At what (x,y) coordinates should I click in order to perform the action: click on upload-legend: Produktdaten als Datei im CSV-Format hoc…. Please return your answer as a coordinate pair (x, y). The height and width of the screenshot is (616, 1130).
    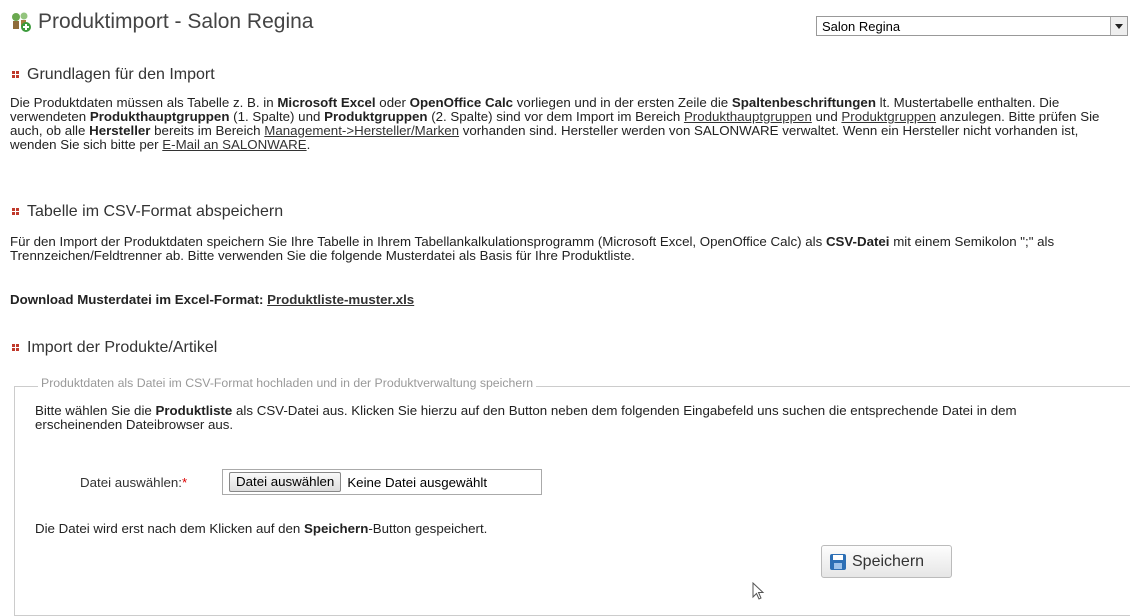
    Looking at the image, I should click on (287, 383).